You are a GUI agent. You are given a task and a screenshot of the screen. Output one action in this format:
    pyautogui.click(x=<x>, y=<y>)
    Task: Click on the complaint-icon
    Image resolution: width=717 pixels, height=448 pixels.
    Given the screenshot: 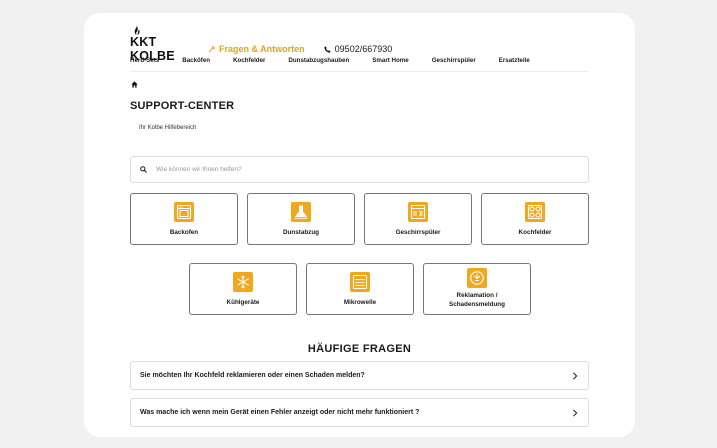 What is the action you would take?
    pyautogui.click(x=477, y=278)
    